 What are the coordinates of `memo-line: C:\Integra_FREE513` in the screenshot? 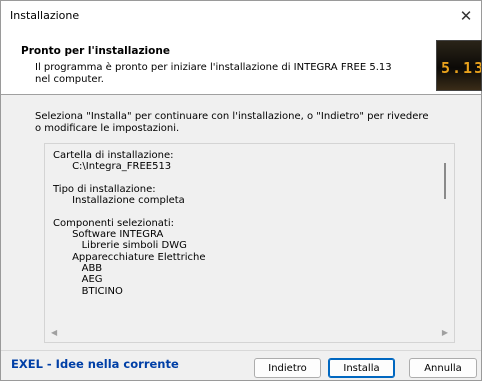 It's located at (112, 167).